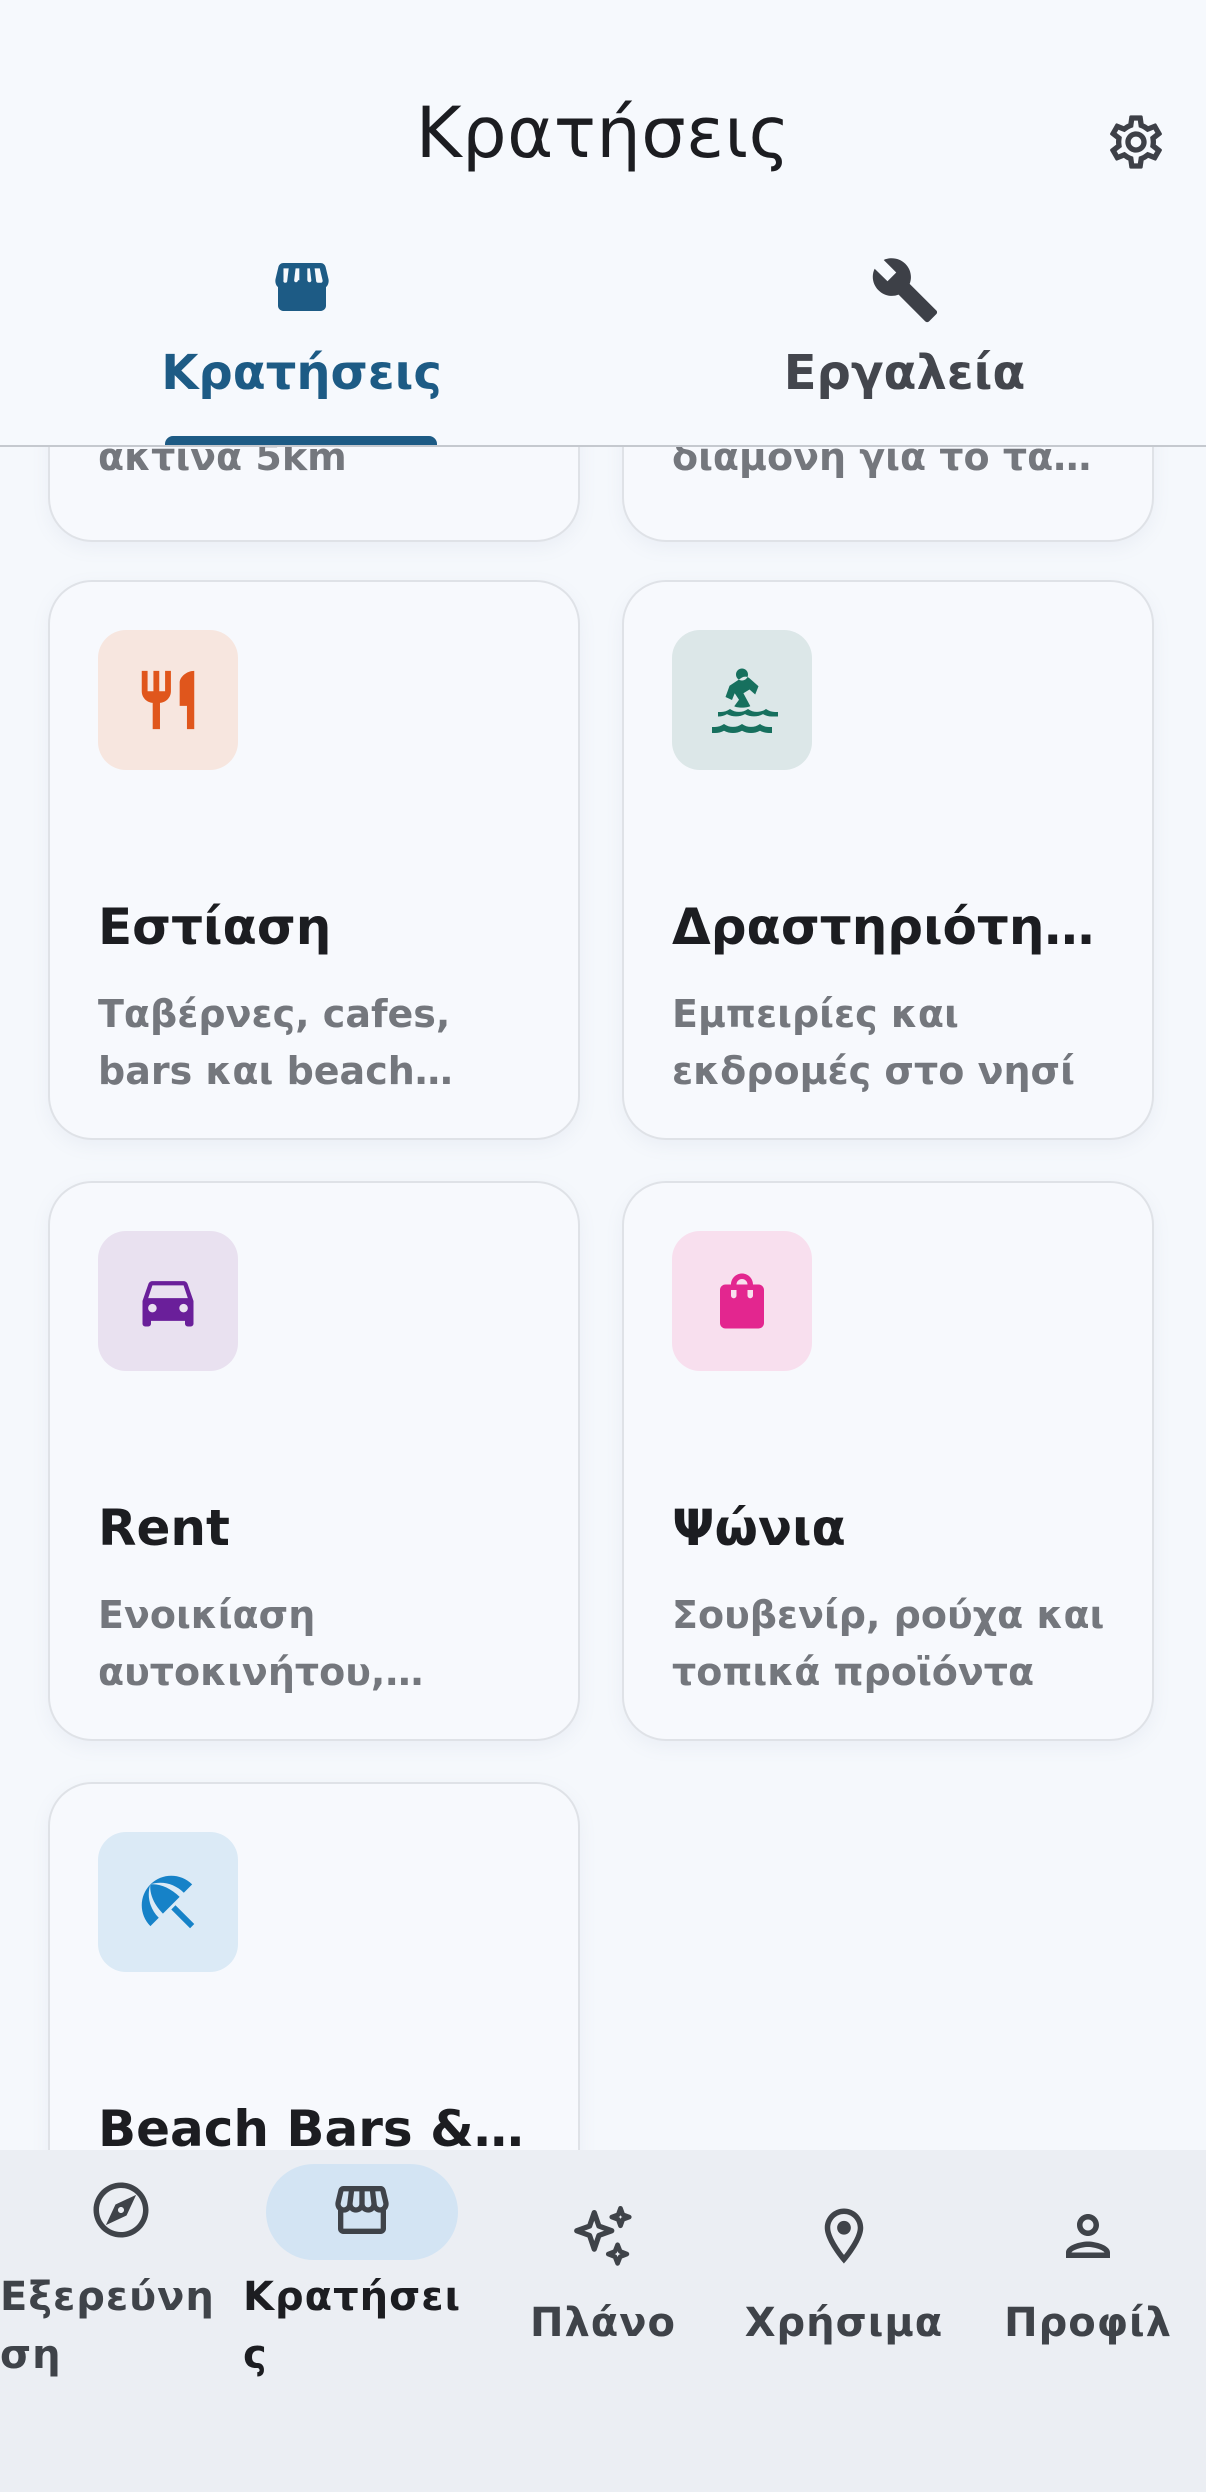  Describe the element at coordinates (301, 440) in the screenshot. I see `tab-indicator` at that location.